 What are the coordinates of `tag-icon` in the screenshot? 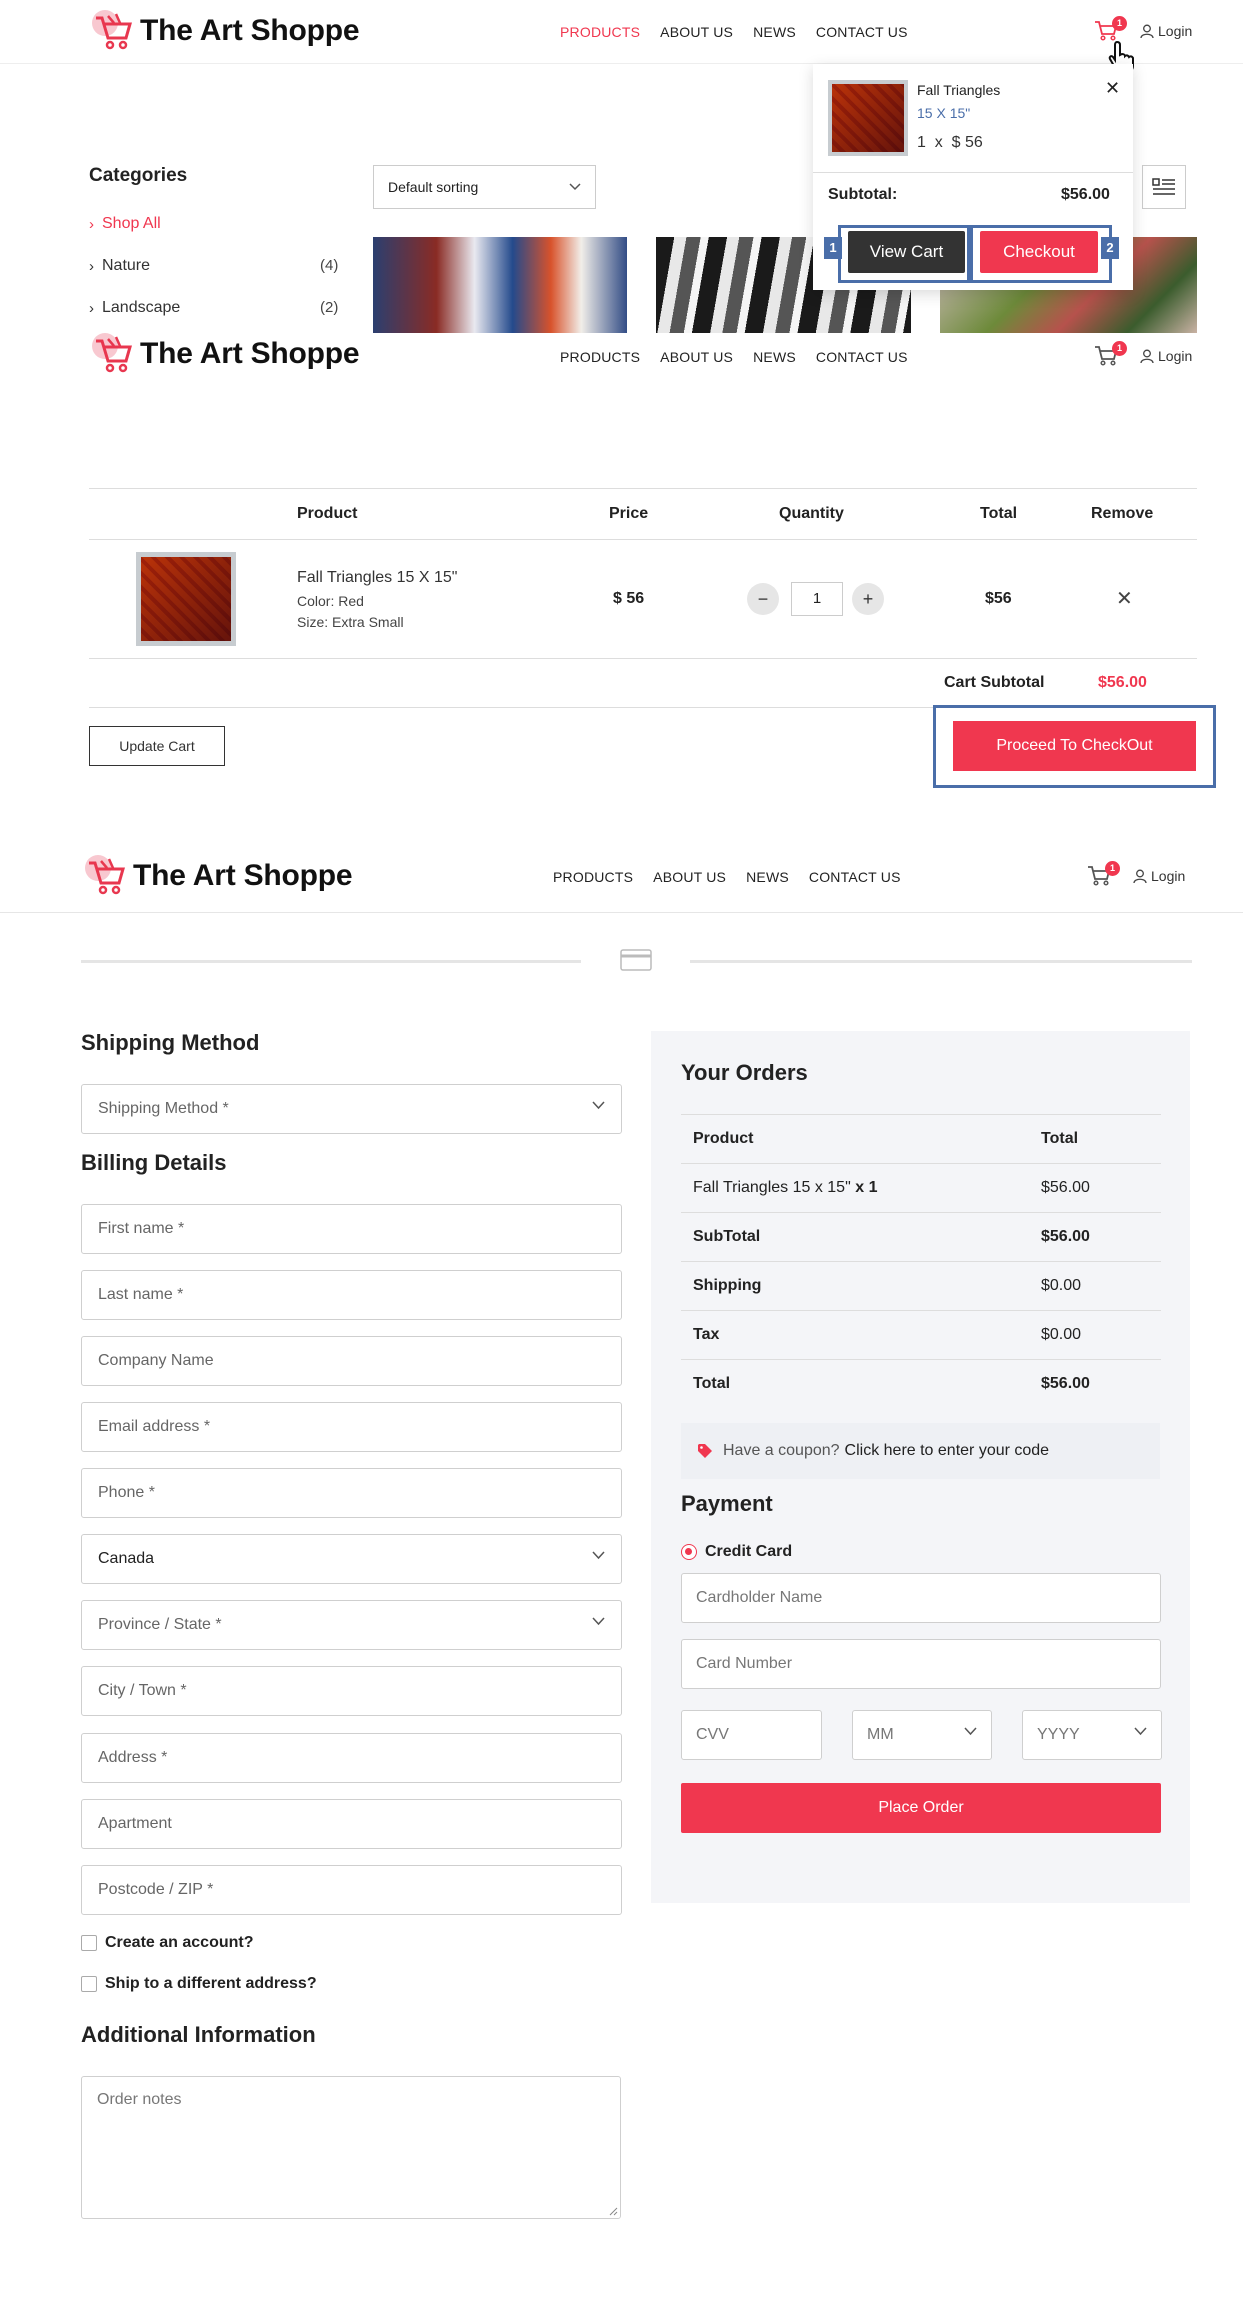 It's located at (705, 1451).